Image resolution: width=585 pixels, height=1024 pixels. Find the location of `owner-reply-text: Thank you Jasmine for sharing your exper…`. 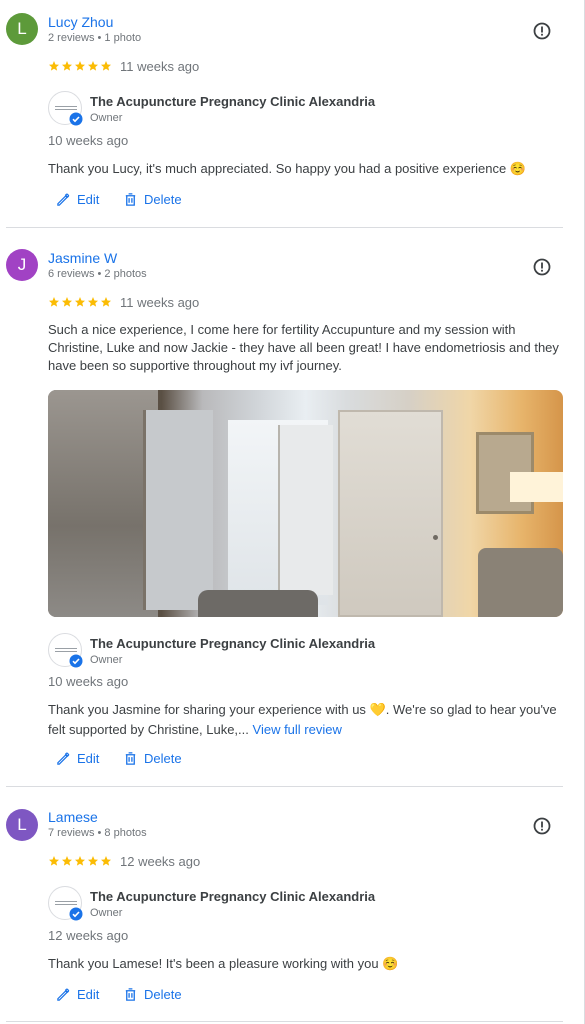

owner-reply-text: Thank you Jasmine for sharing your exper… is located at coordinates (304, 720).